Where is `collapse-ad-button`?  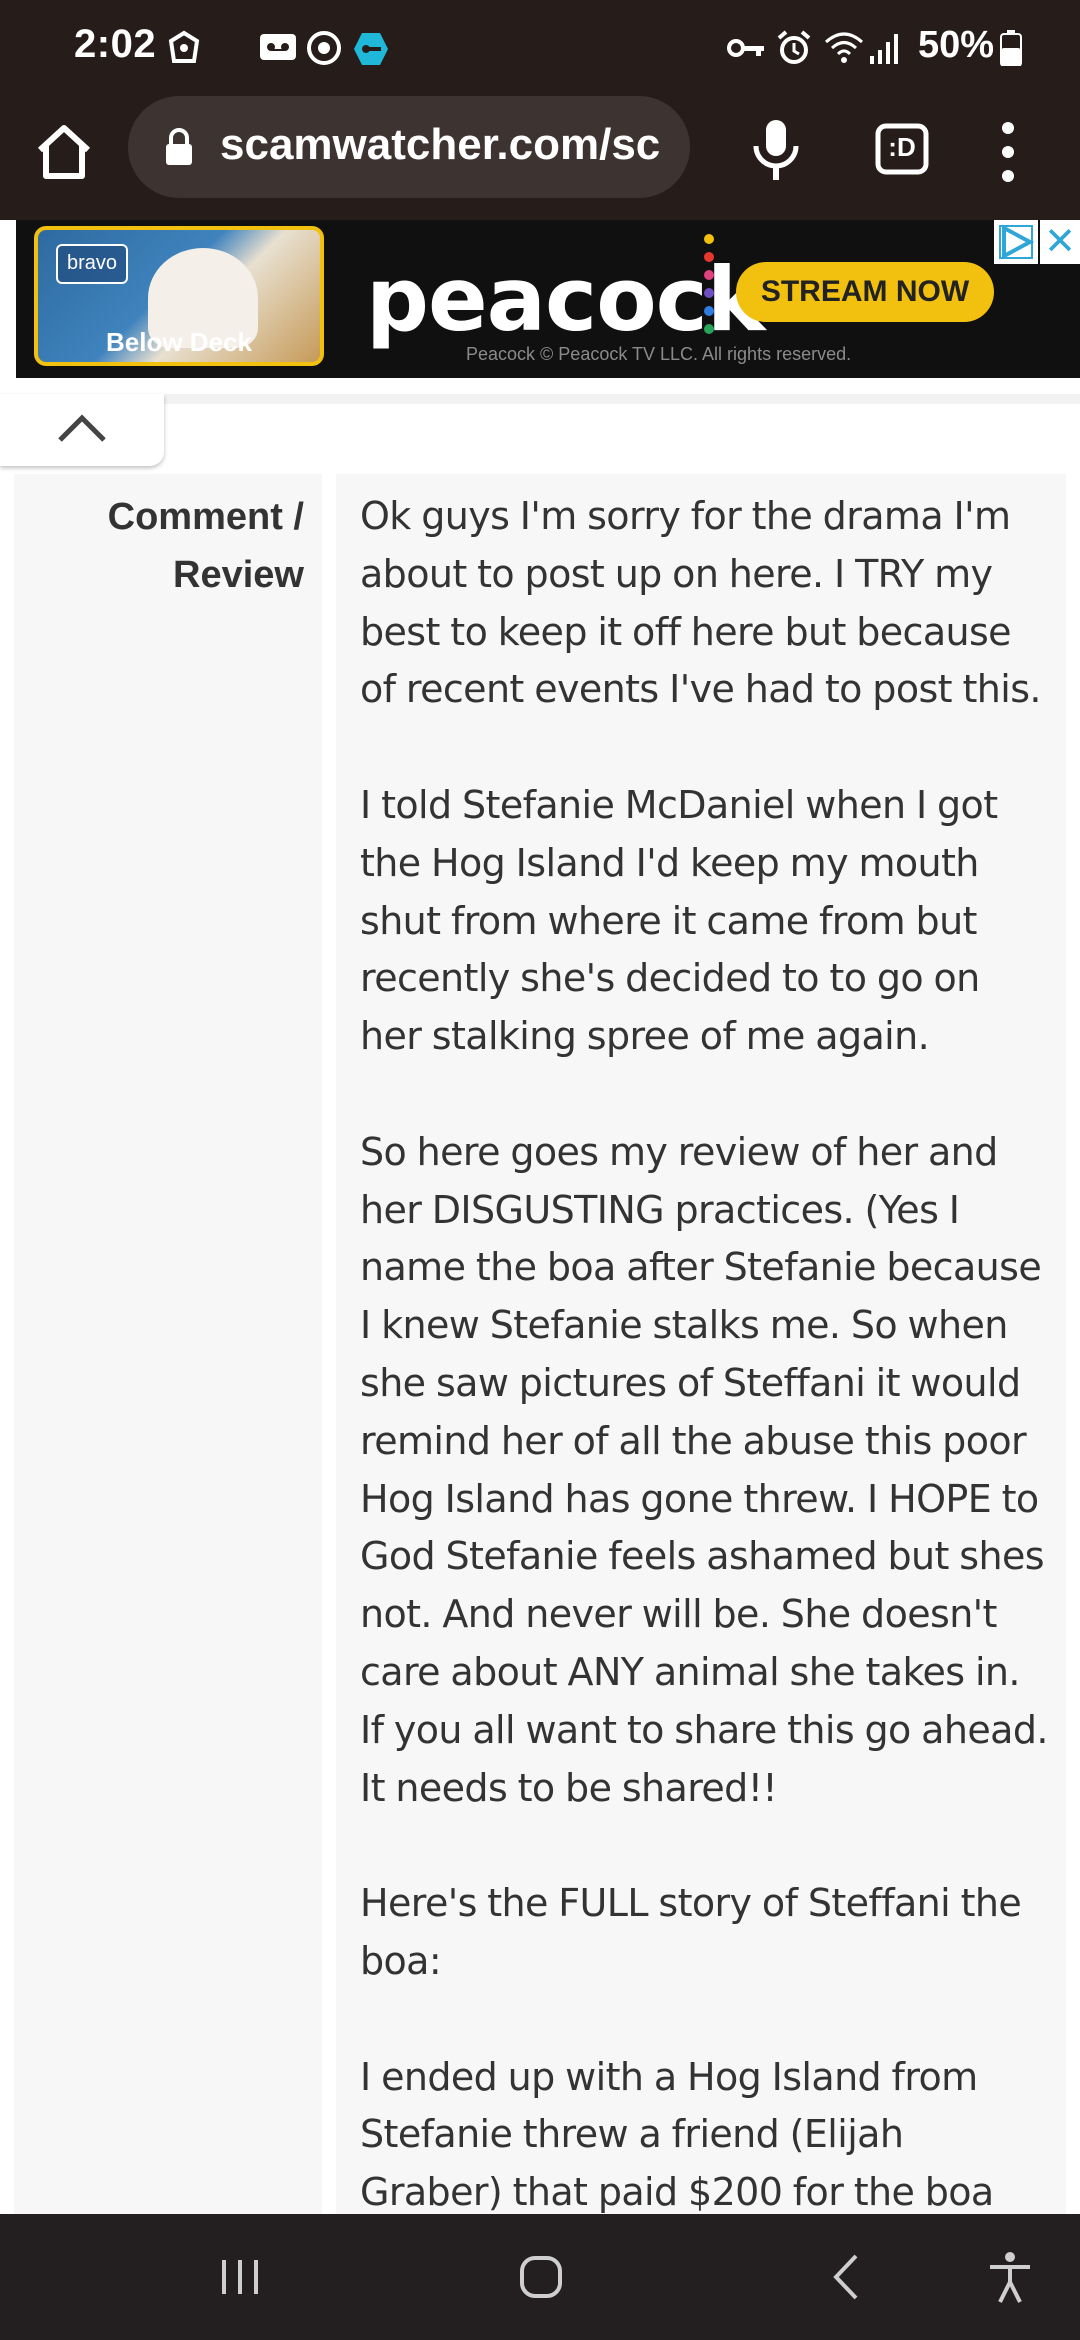 collapse-ad-button is located at coordinates (82, 430).